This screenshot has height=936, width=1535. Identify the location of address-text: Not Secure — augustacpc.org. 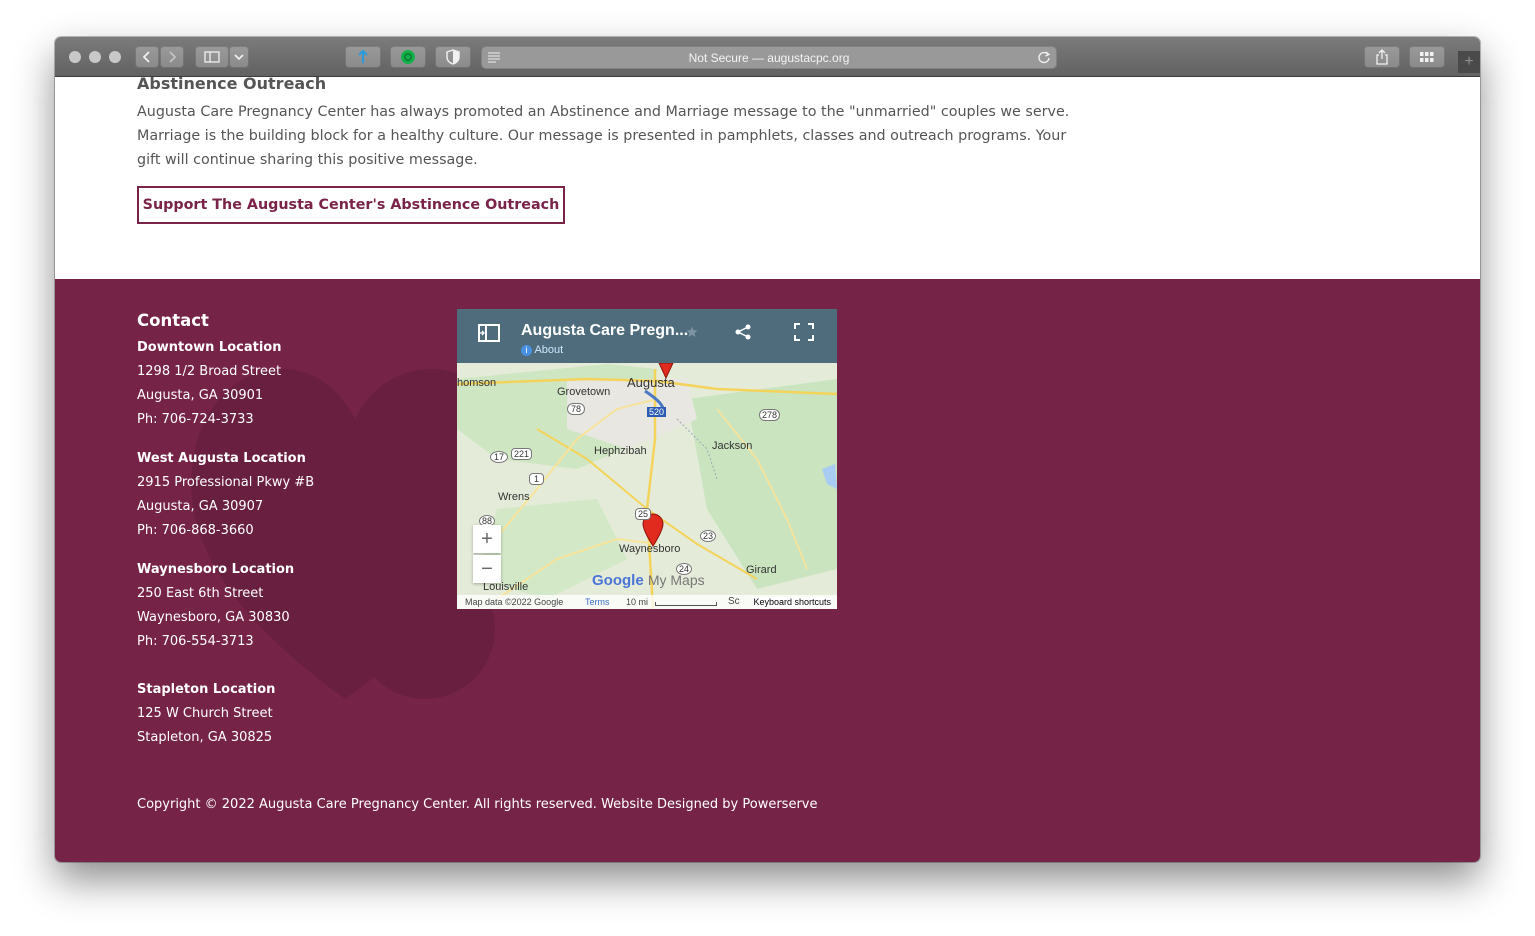
(769, 57).